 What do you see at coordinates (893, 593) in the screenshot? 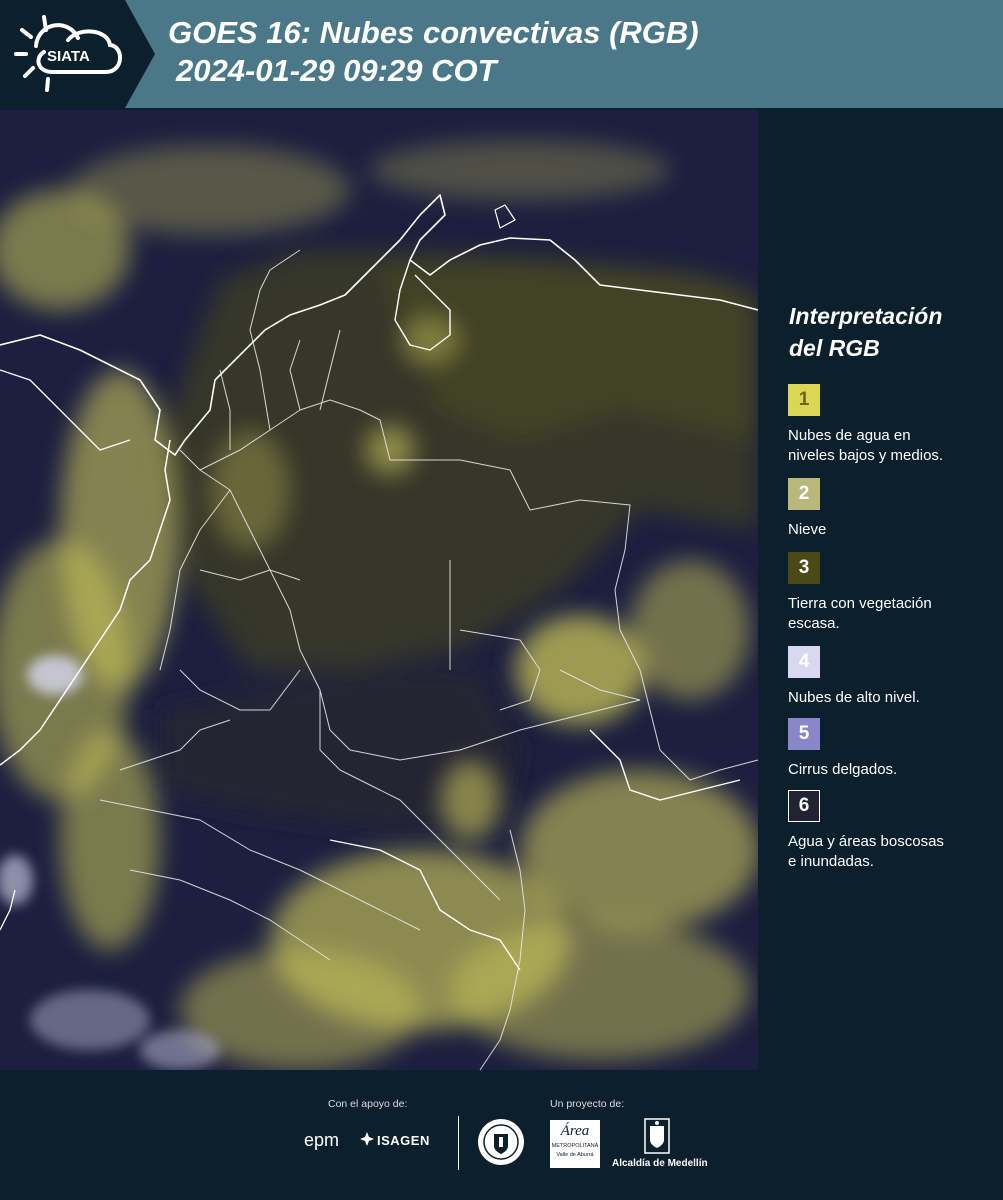
I see `legend-item-3: 3 Tierra con vegetación escasa.` at bounding box center [893, 593].